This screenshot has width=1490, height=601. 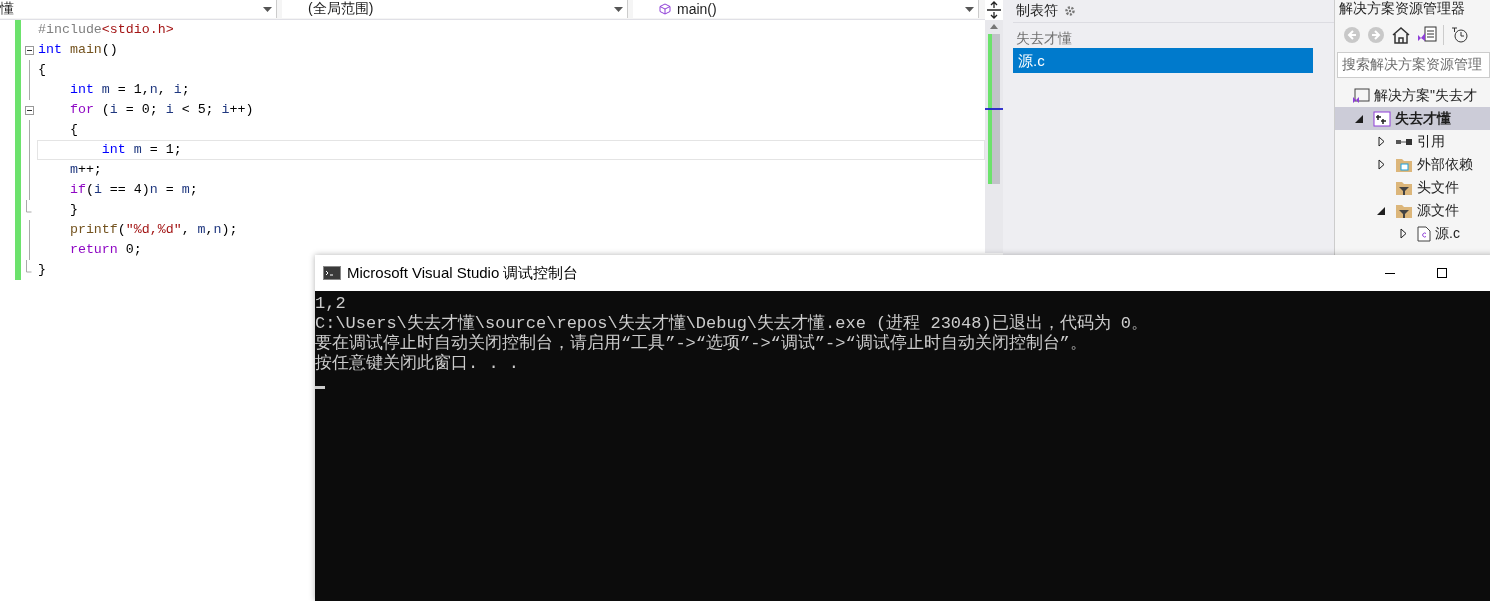 I want to click on project-icon, so click(x=1382, y=118).